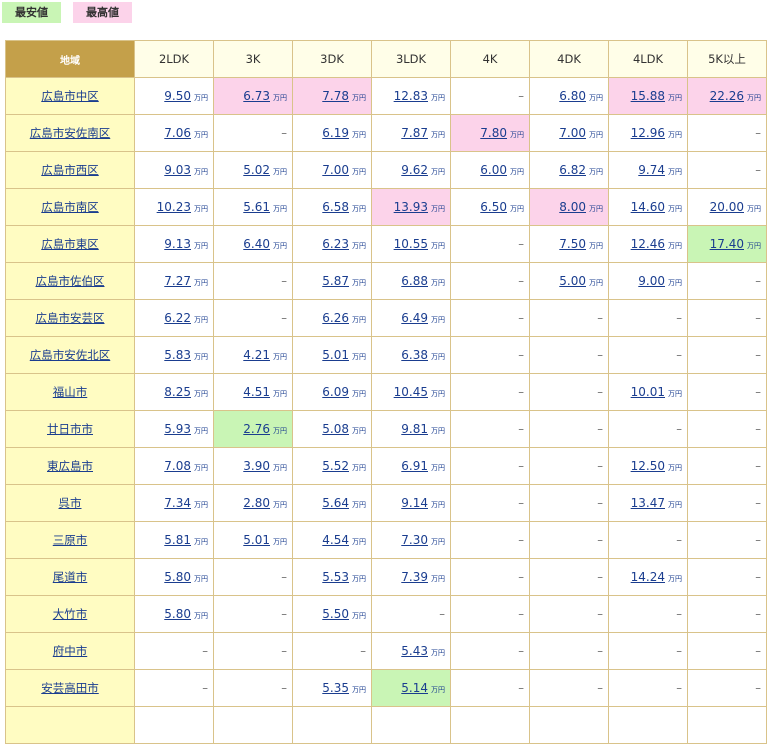  Describe the element at coordinates (256, 503) in the screenshot. I see `price-link: 2.80` at that location.